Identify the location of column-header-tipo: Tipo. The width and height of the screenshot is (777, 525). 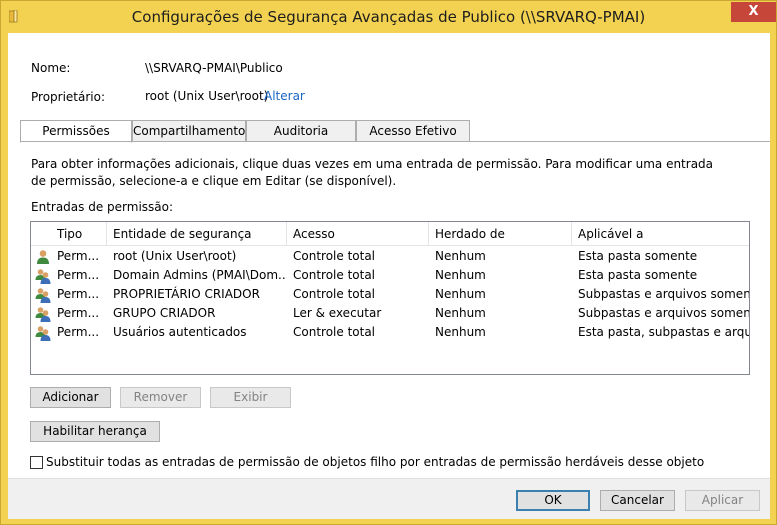
(79, 234).